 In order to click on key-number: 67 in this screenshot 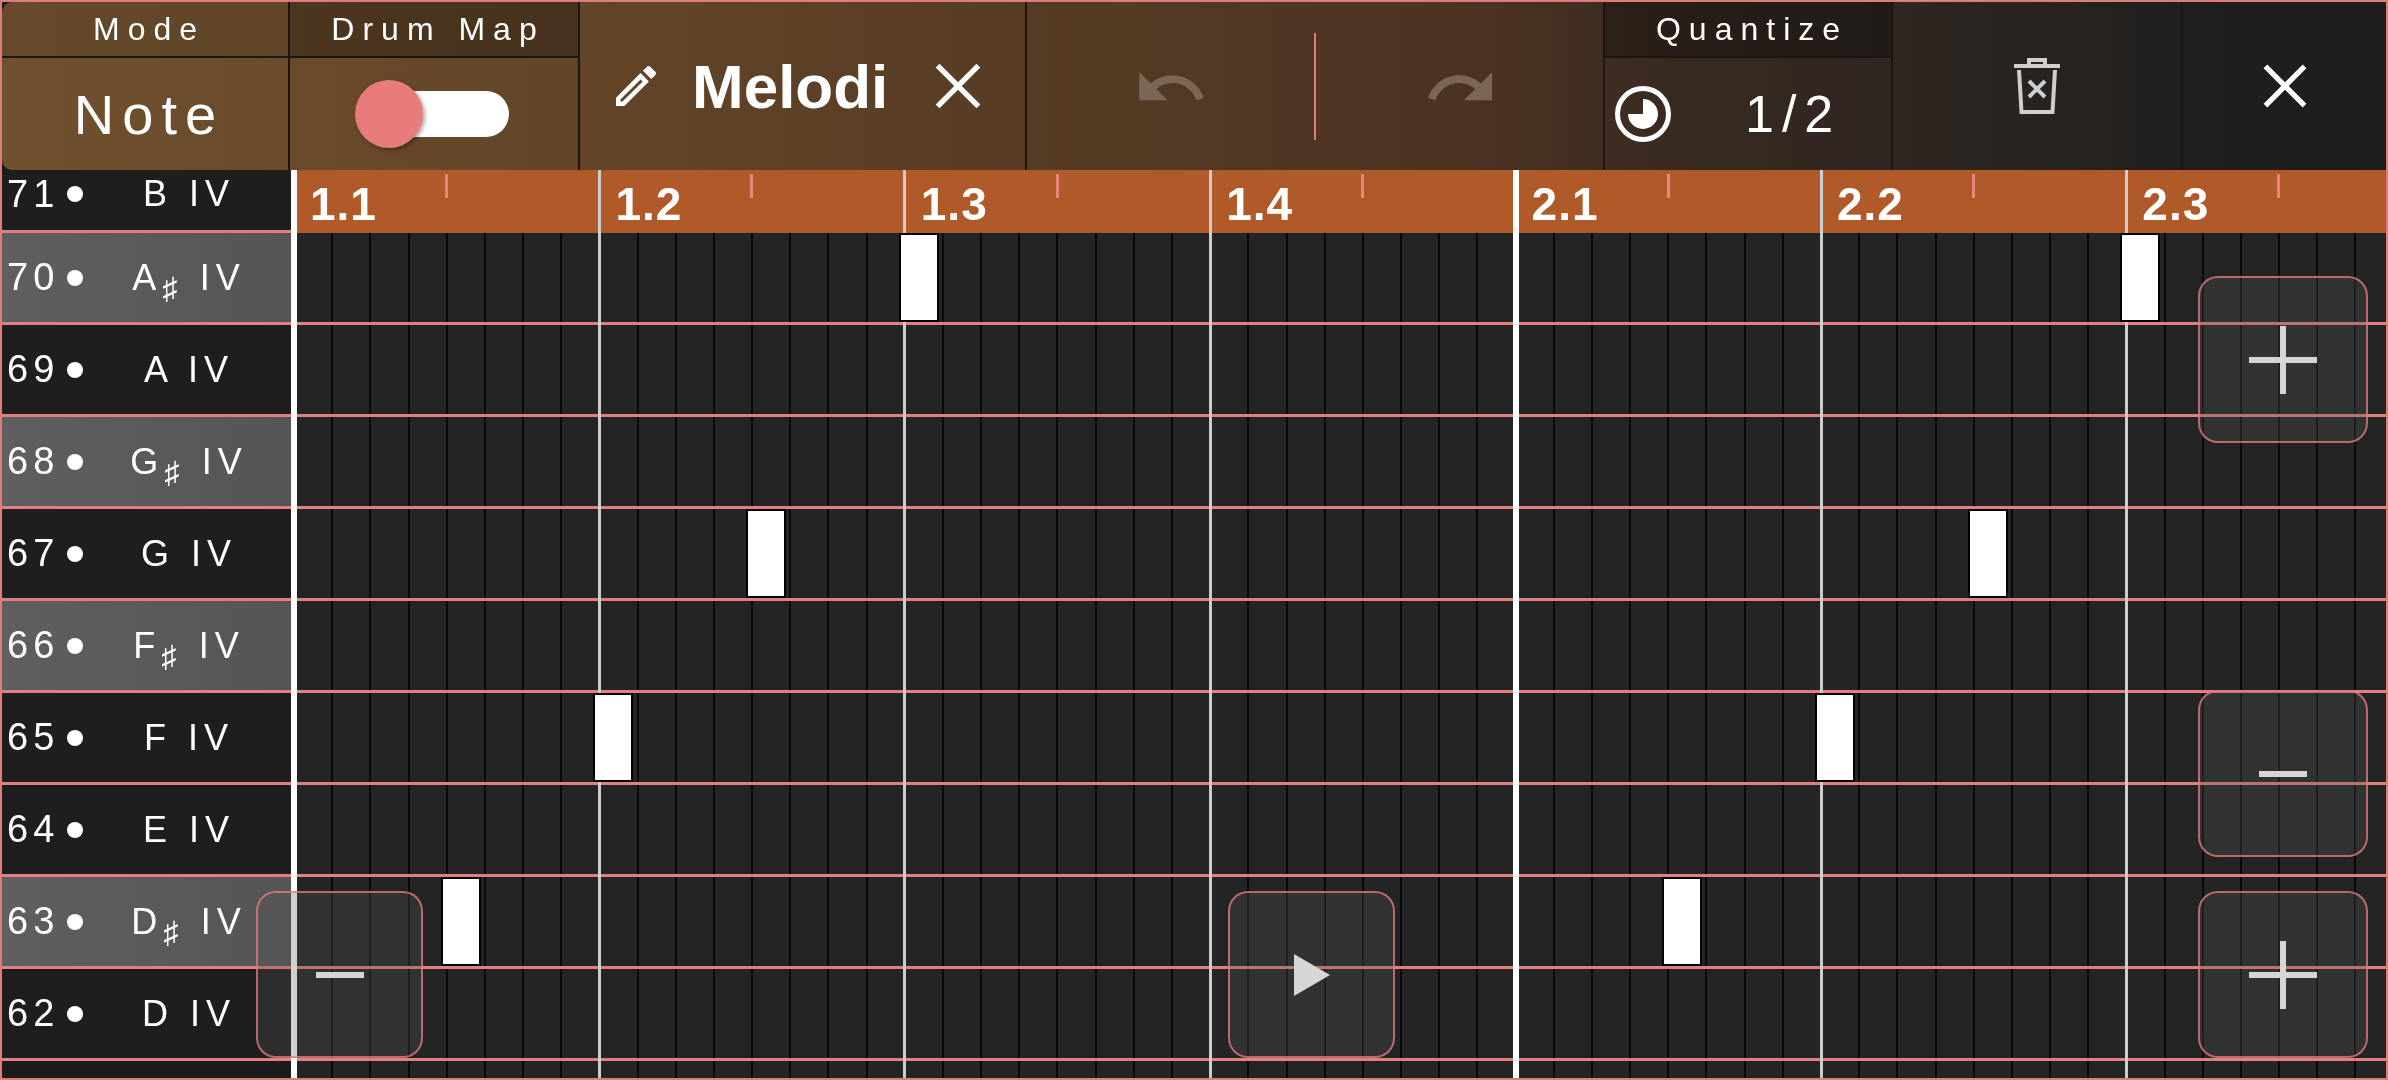, I will do `click(34, 553)`.